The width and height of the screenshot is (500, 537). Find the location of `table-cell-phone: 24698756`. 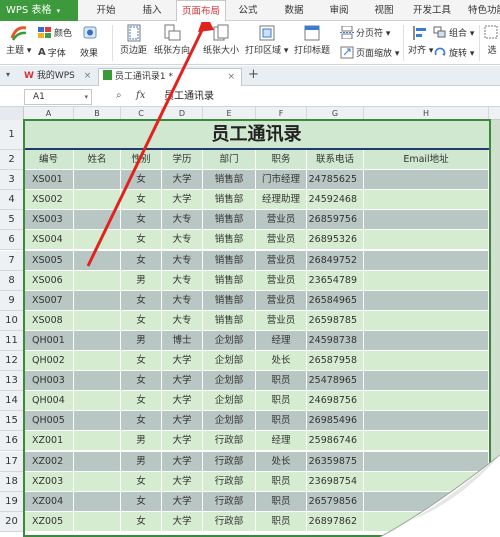

table-cell-phone: 24698756 is located at coordinates (335, 401).